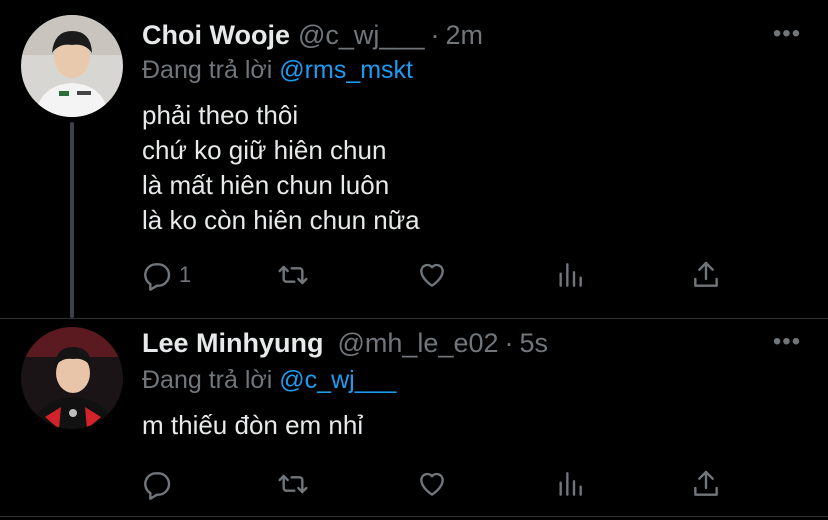  I want to click on reply-count: 1, so click(185, 274).